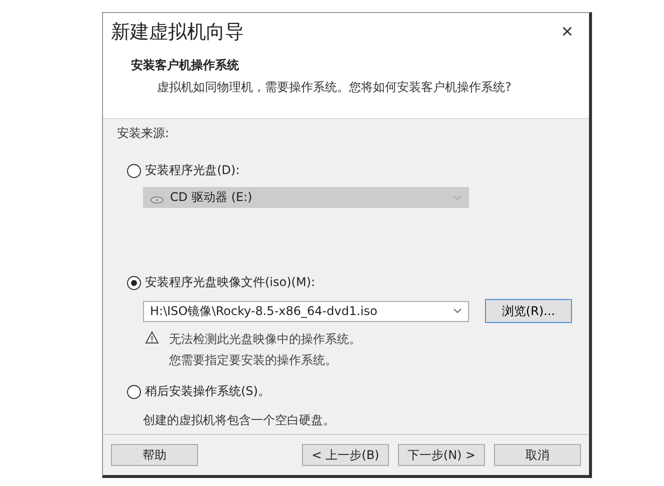  Describe the element at coordinates (306, 311) in the screenshot. I see `iso-path-dropdown: H:\ISO镜像\Rocky-8.5-x86_64-dvd1.iso` at that location.